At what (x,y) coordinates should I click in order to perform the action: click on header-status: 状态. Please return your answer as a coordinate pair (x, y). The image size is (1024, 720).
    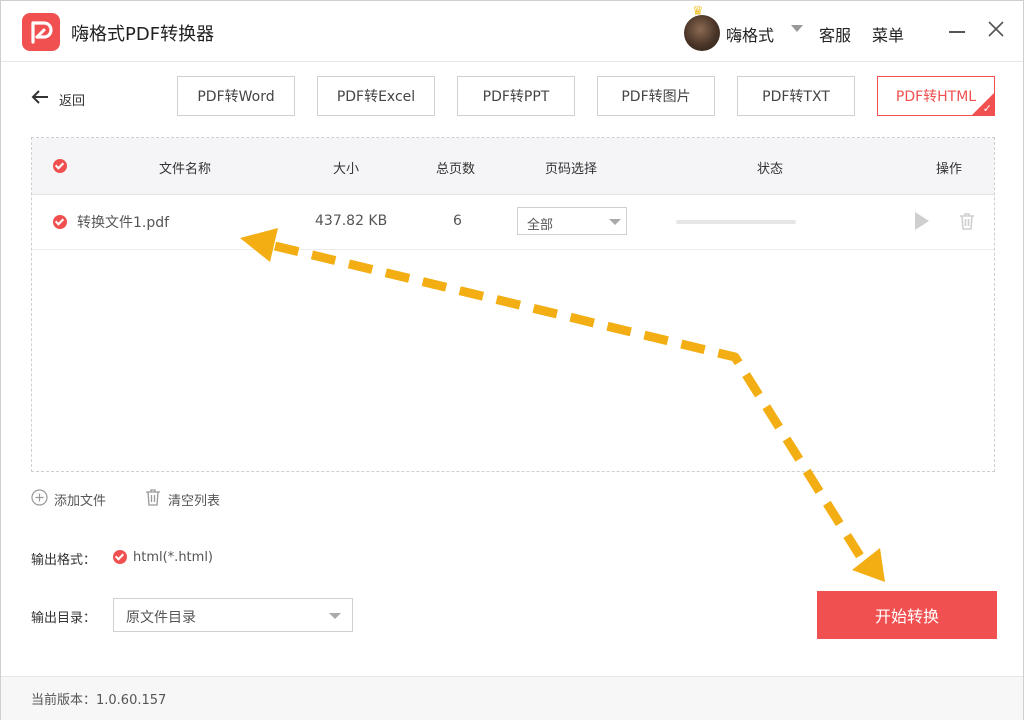
    Looking at the image, I should click on (770, 169).